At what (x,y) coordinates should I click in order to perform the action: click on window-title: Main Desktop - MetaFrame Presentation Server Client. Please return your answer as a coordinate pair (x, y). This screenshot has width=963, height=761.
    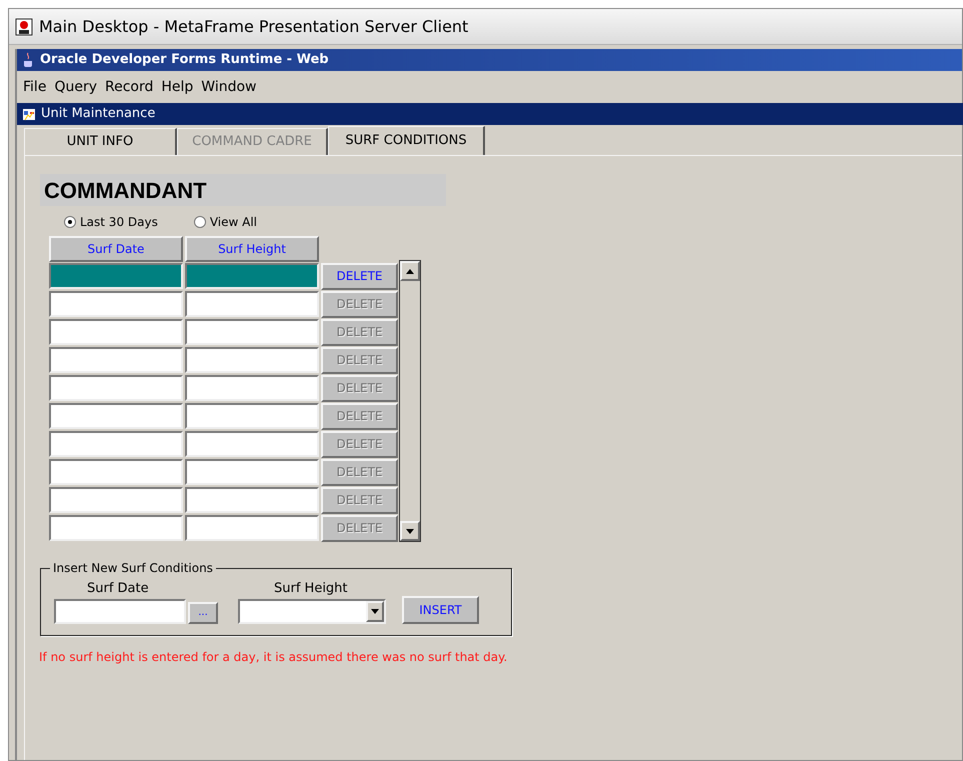
    Looking at the image, I should click on (253, 27).